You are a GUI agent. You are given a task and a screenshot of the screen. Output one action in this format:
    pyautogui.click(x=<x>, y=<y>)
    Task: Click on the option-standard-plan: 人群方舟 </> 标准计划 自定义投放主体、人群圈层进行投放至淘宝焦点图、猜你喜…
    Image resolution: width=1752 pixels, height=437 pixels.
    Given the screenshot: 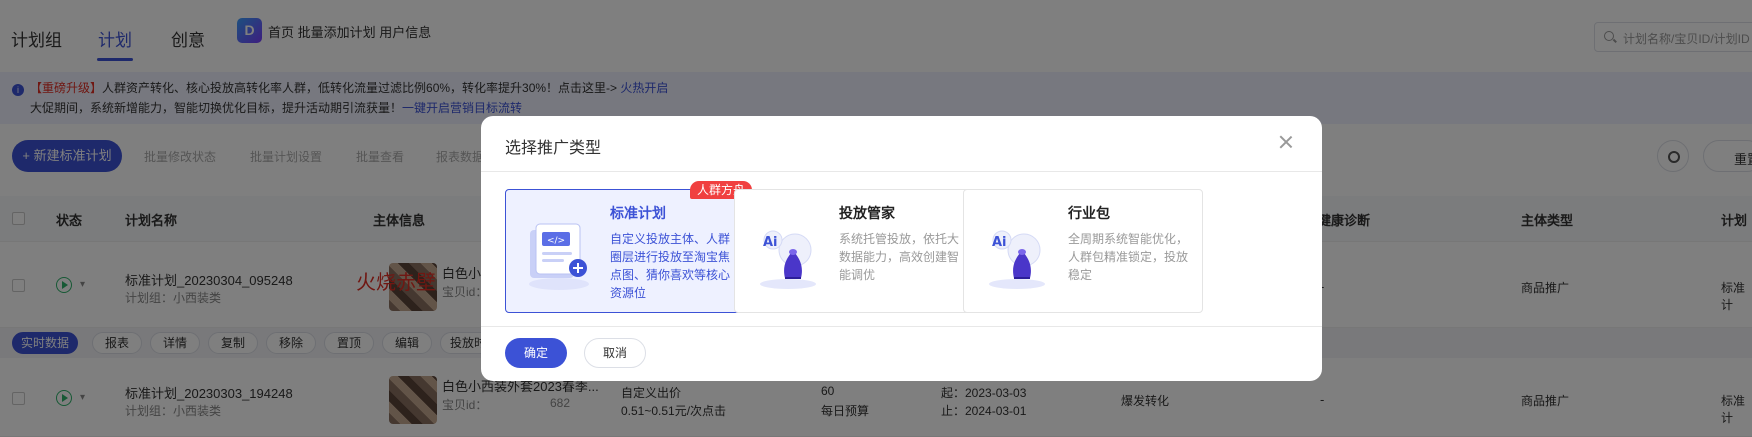 What is the action you would take?
    pyautogui.click(x=629, y=247)
    